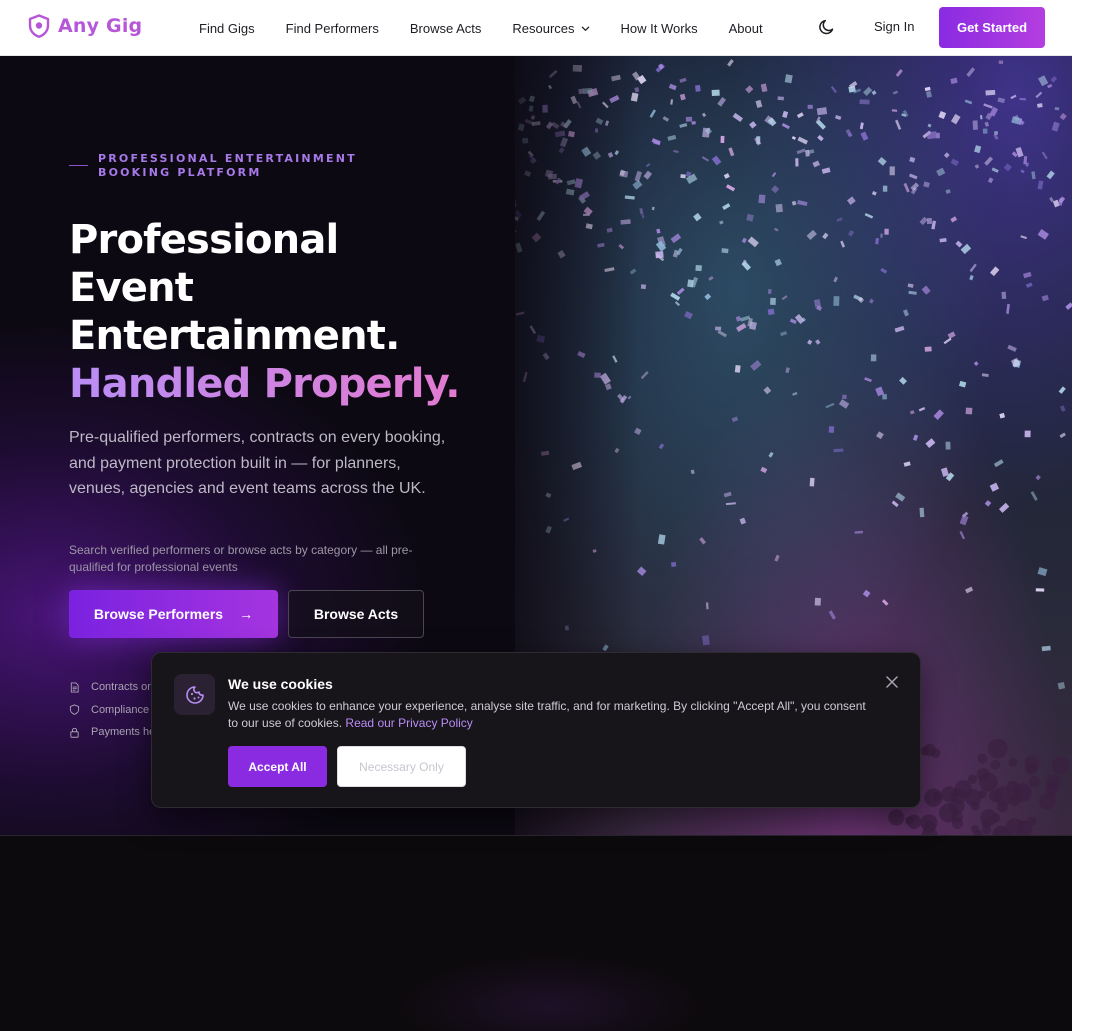 This screenshot has width=1100, height=1031. Describe the element at coordinates (408, 723) in the screenshot. I see `privacy-policy-link: Read our Privacy Policy` at that location.